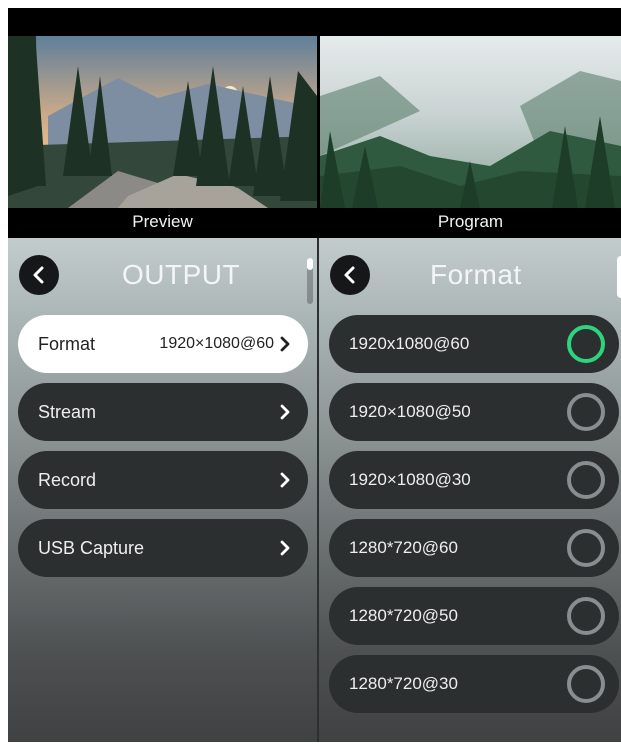 This screenshot has height=749, width=621. What do you see at coordinates (476, 274) in the screenshot?
I see `format-title: Format` at bounding box center [476, 274].